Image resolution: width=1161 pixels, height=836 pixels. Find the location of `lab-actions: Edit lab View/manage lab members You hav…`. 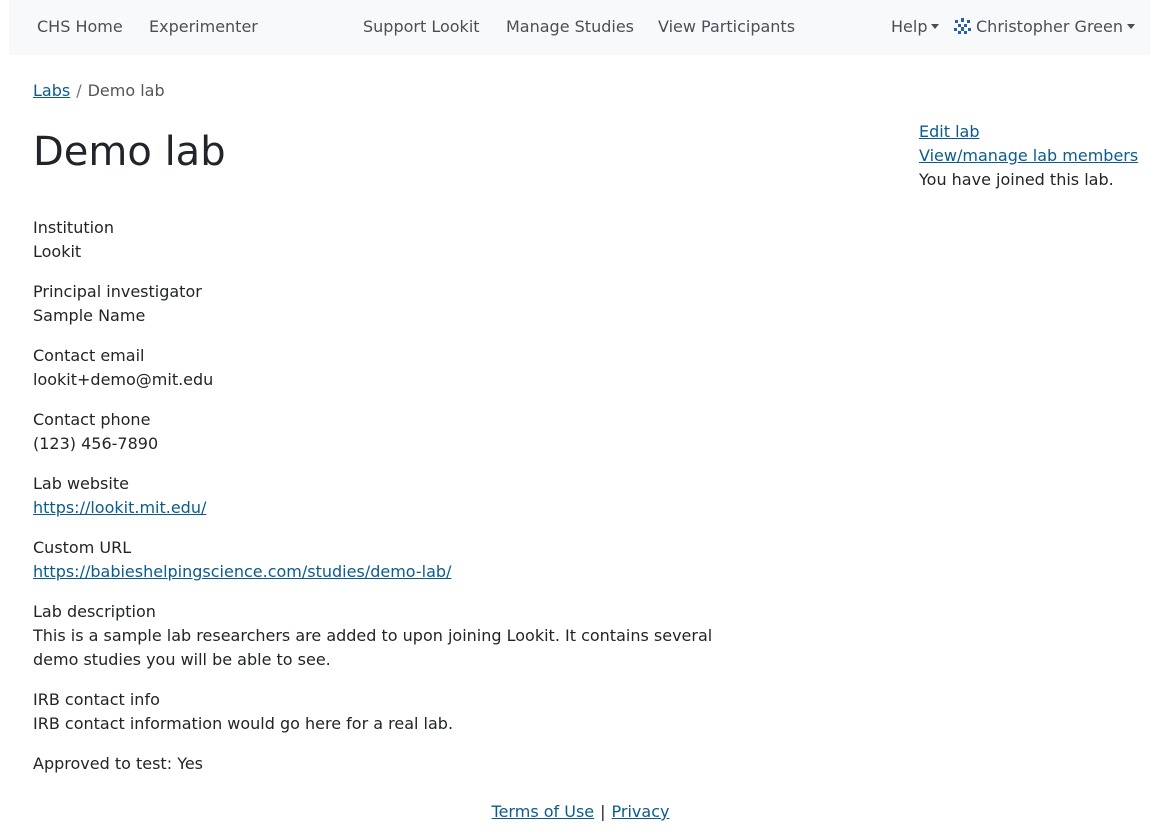

lab-actions: Edit lab View/manage lab members You hav… is located at coordinates (1034, 156).